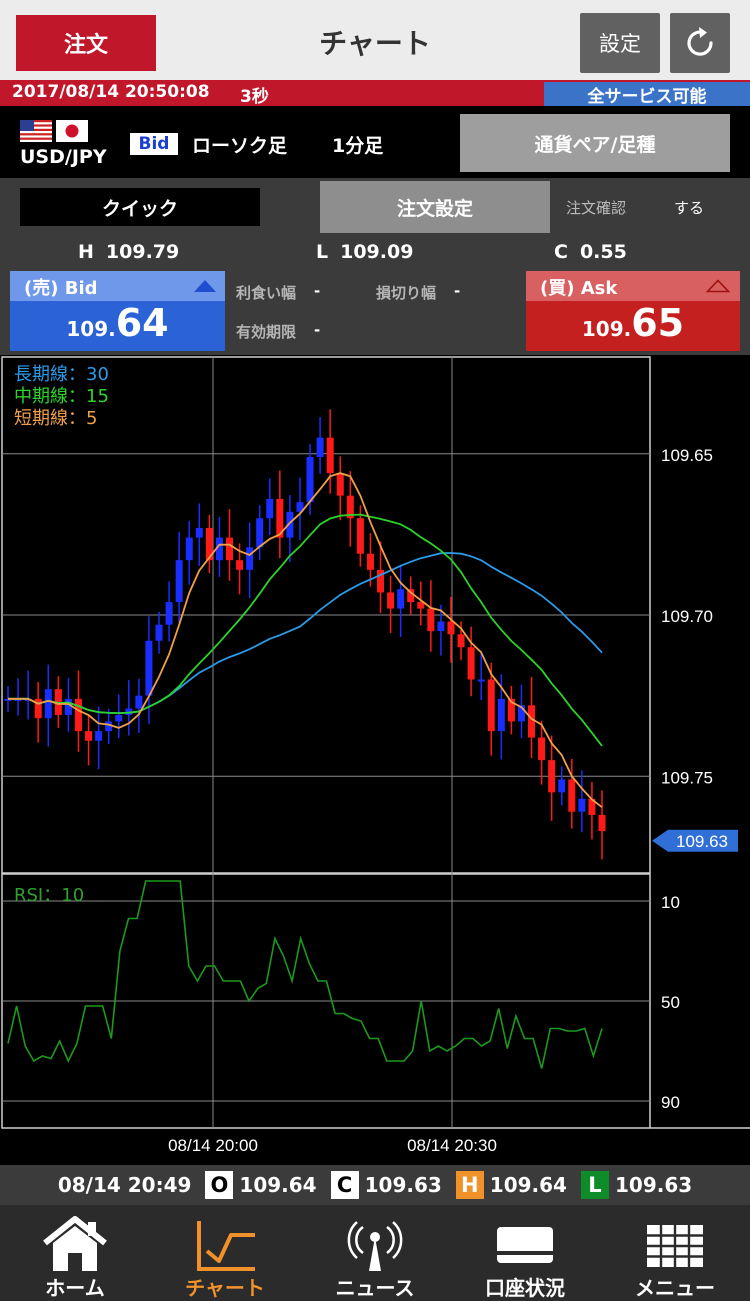  What do you see at coordinates (266, 332) in the screenshot?
I see `expiry-label: 有効期限` at bounding box center [266, 332].